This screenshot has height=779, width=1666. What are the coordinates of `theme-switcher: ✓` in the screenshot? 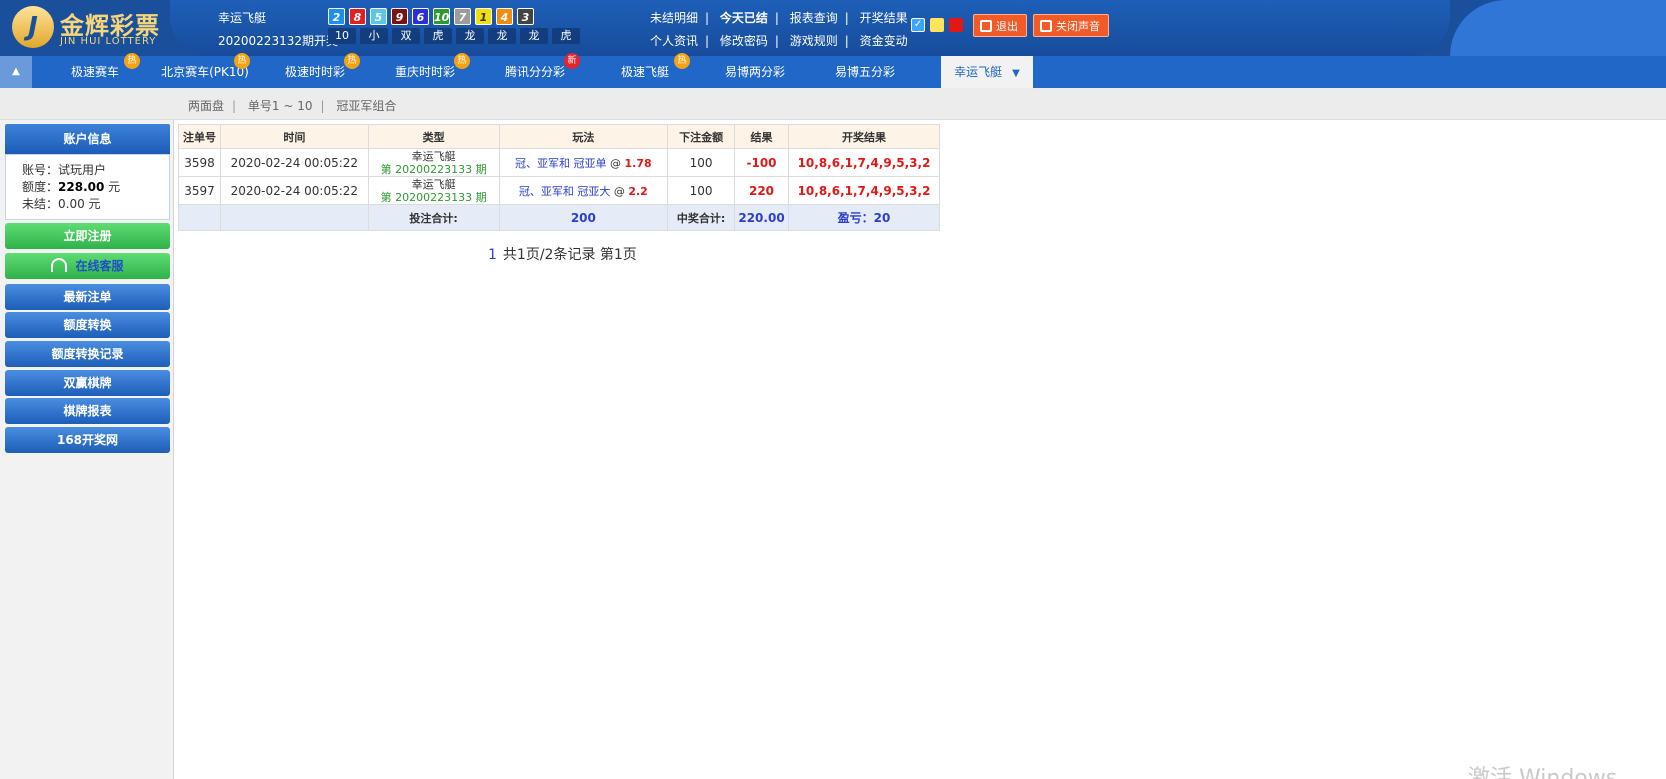 It's located at (937, 25).